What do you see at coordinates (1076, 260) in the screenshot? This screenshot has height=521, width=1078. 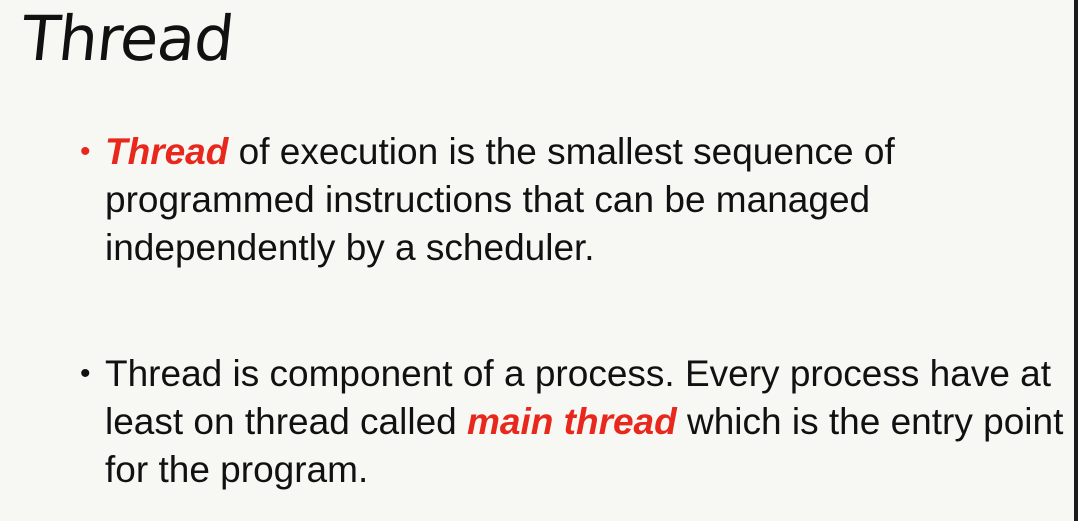 I see `window-edge` at bounding box center [1076, 260].